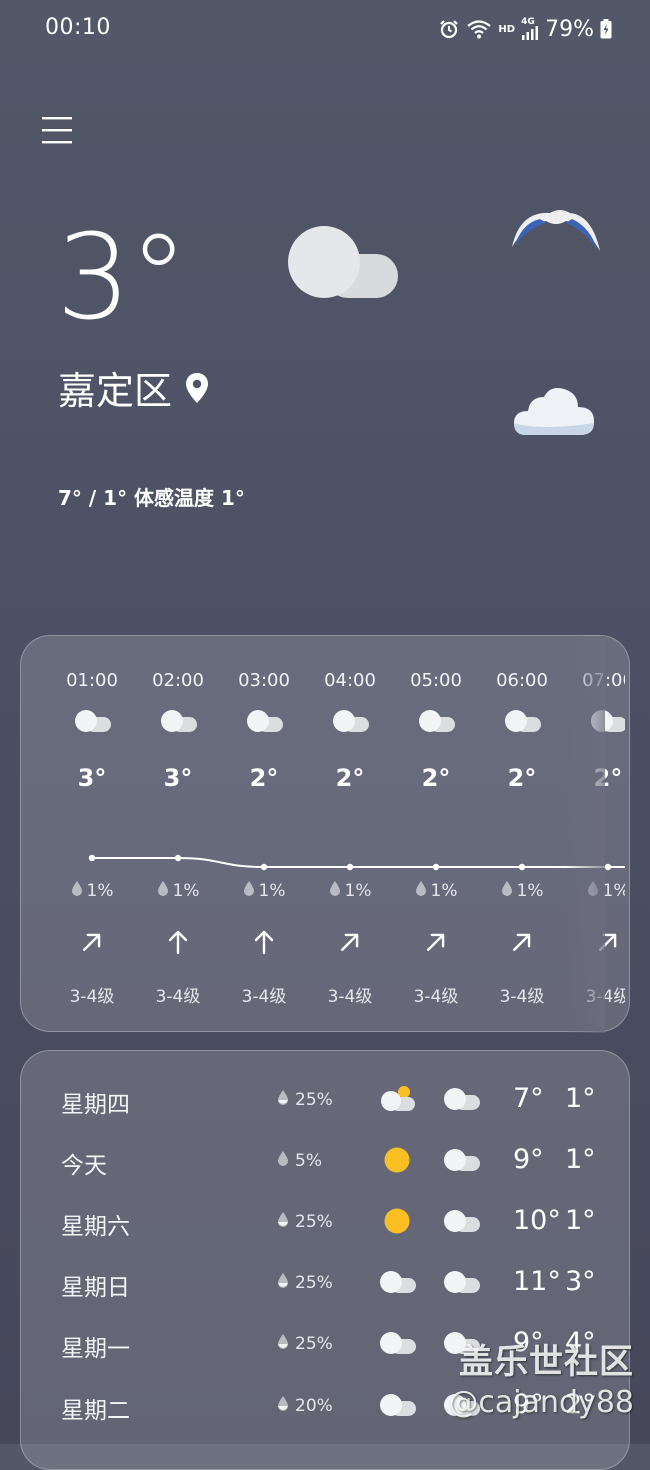  I want to click on partly-cloudy-icon, so click(397, 1101).